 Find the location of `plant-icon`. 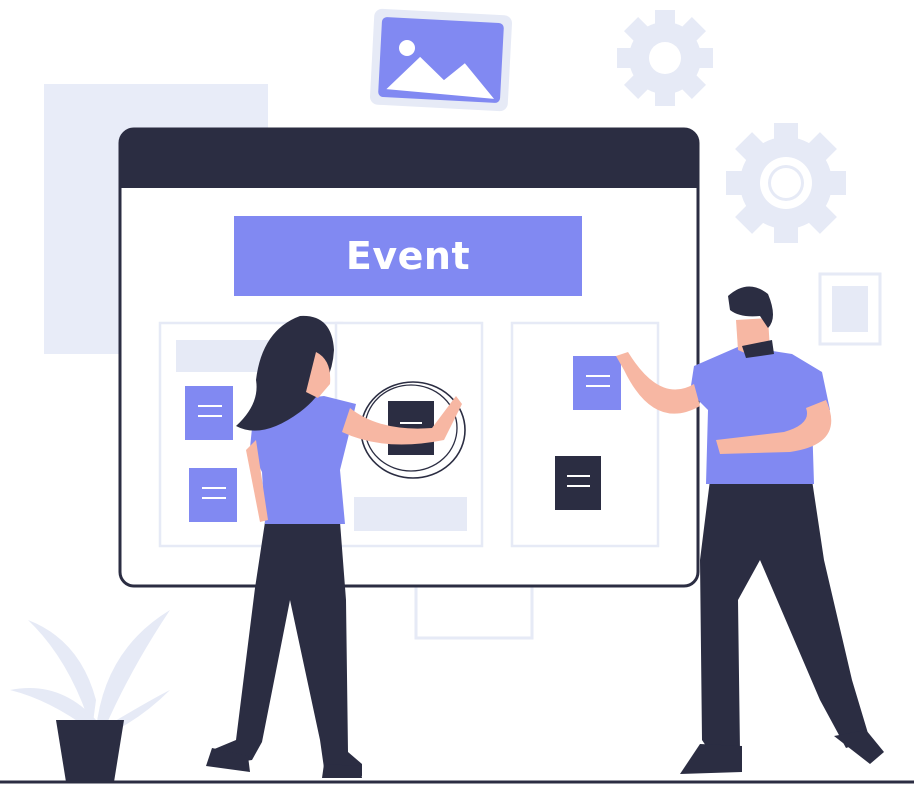

plant-icon is located at coordinates (90, 696).